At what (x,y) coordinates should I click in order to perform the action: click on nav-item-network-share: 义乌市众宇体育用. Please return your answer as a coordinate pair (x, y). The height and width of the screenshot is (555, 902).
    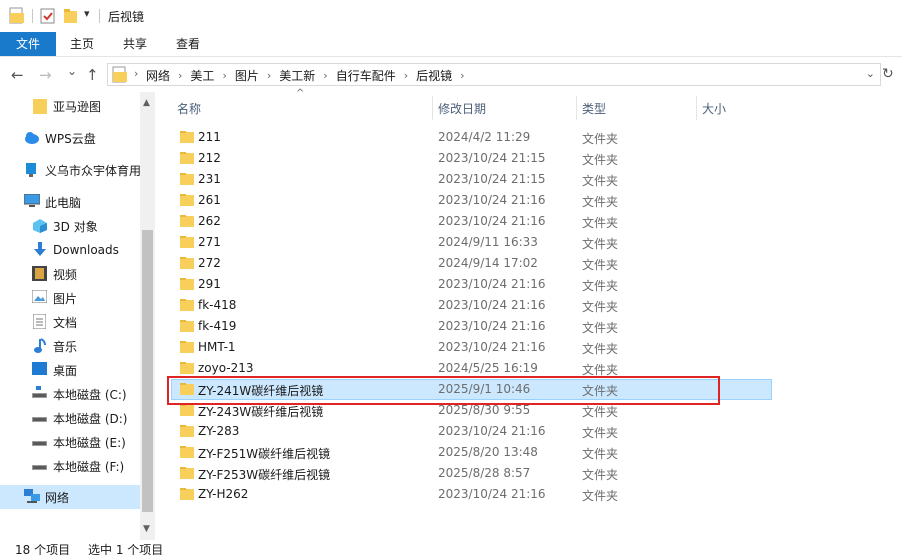
    Looking at the image, I should click on (70, 170).